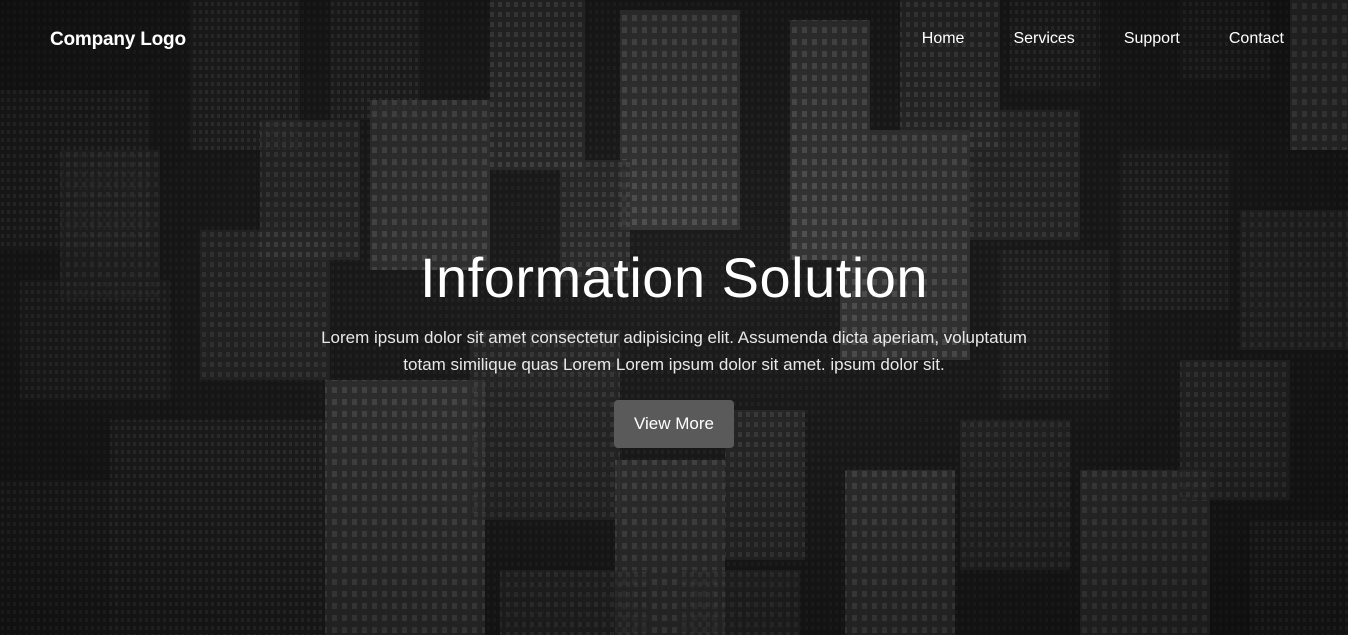 The height and width of the screenshot is (635, 1348). I want to click on nav-link-support: Support, so click(1152, 39).